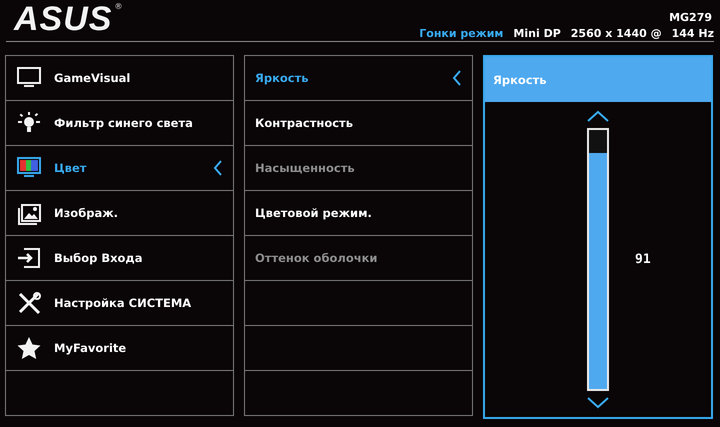  I want to click on submenu-label: Насыщенность, so click(305, 168).